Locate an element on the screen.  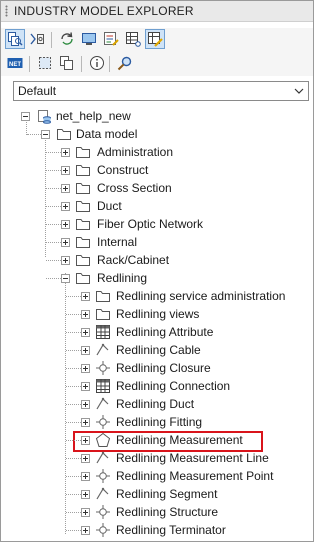
tree-node-label: Data model is located at coordinates (107, 134).